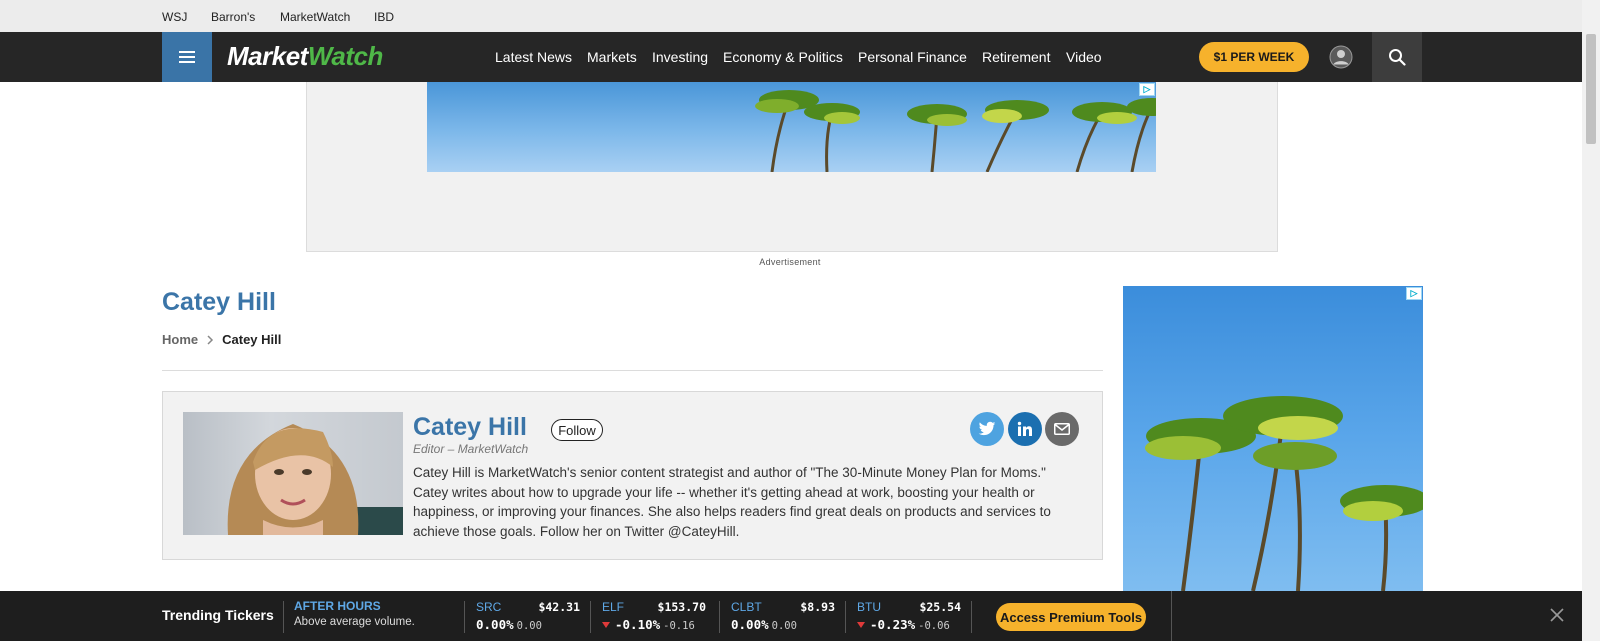  I want to click on ticker-symbol: SRC, so click(489, 607).